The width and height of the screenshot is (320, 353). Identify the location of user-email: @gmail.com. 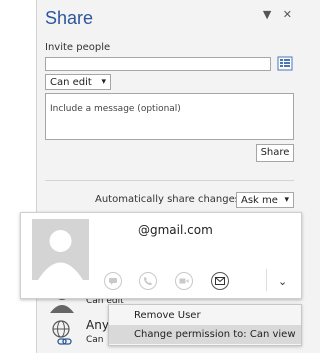
(175, 230).